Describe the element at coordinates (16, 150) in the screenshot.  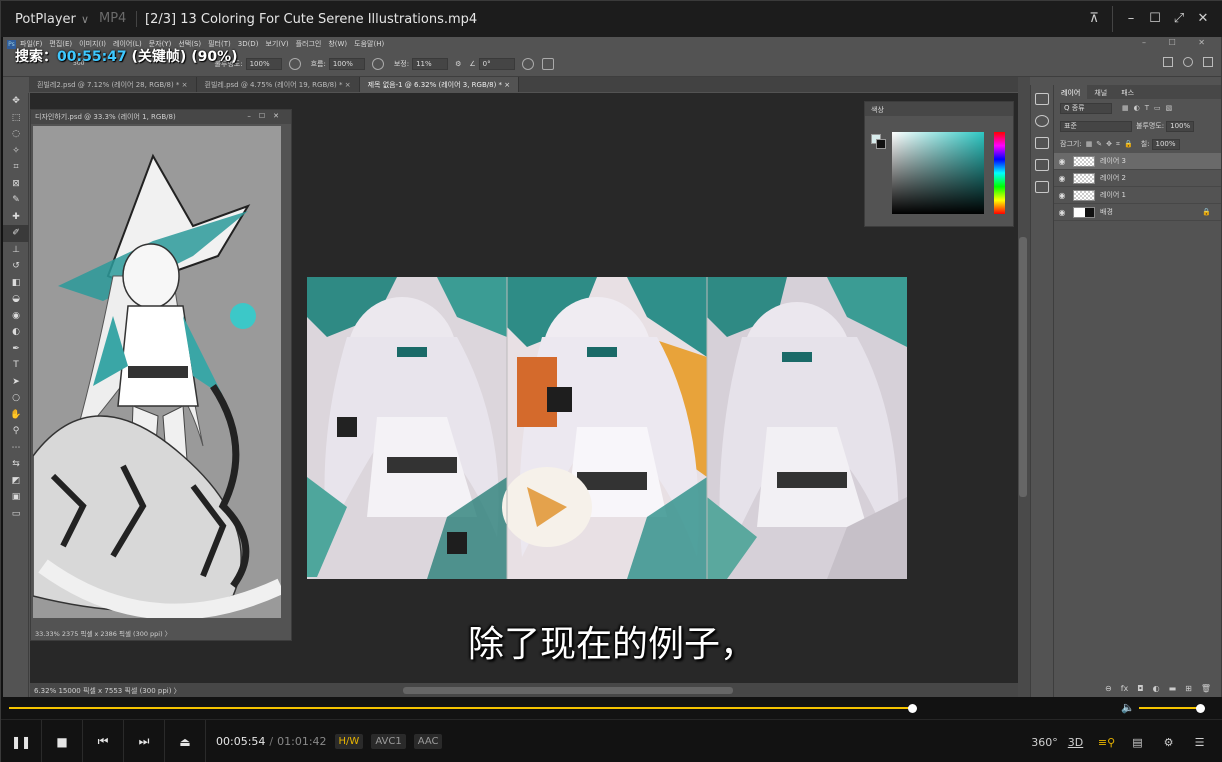
I see `magic-wand-icon: ✧` at that location.